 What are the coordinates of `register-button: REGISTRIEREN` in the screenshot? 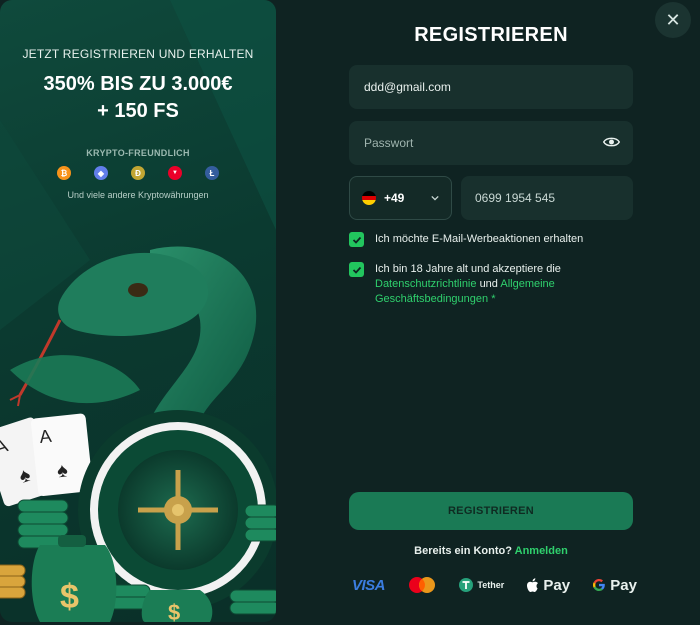 It's located at (491, 511).